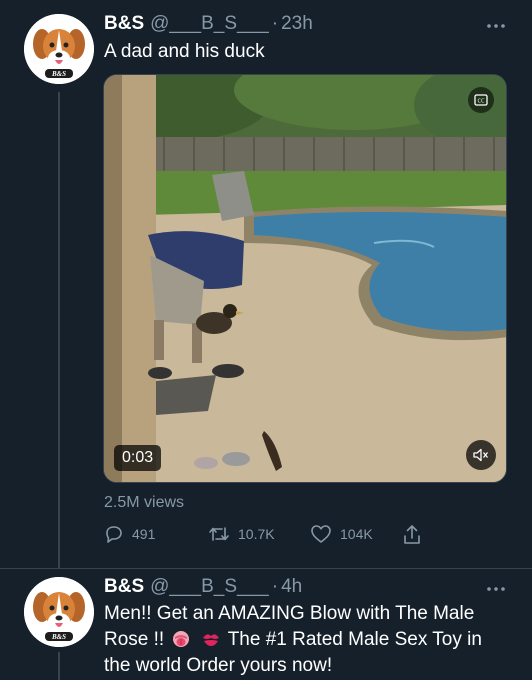 Image resolution: width=532 pixels, height=680 pixels. I want to click on tweet-header: B&S @___B_S___ · 23h, so click(208, 24).